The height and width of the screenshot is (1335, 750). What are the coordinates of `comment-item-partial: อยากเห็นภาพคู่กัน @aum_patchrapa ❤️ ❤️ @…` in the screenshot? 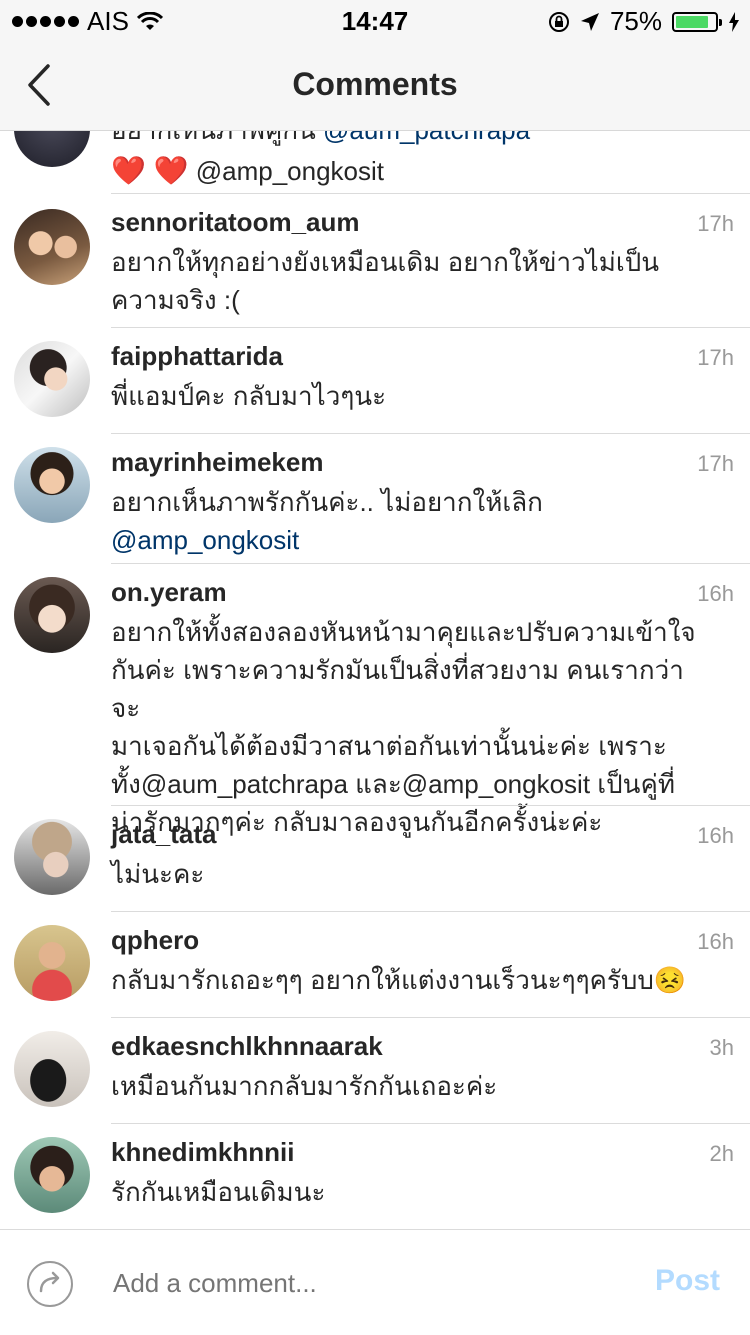 It's located at (375, 162).